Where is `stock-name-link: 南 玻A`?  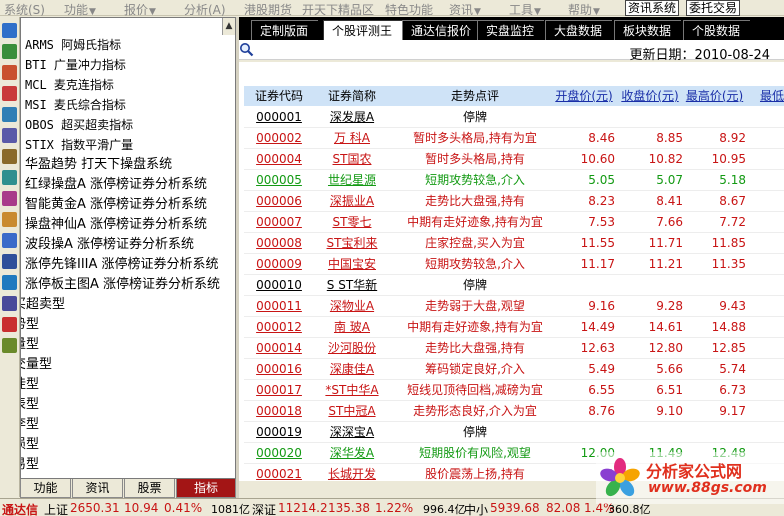
stock-name-link: 南 玻A is located at coordinates (352, 327).